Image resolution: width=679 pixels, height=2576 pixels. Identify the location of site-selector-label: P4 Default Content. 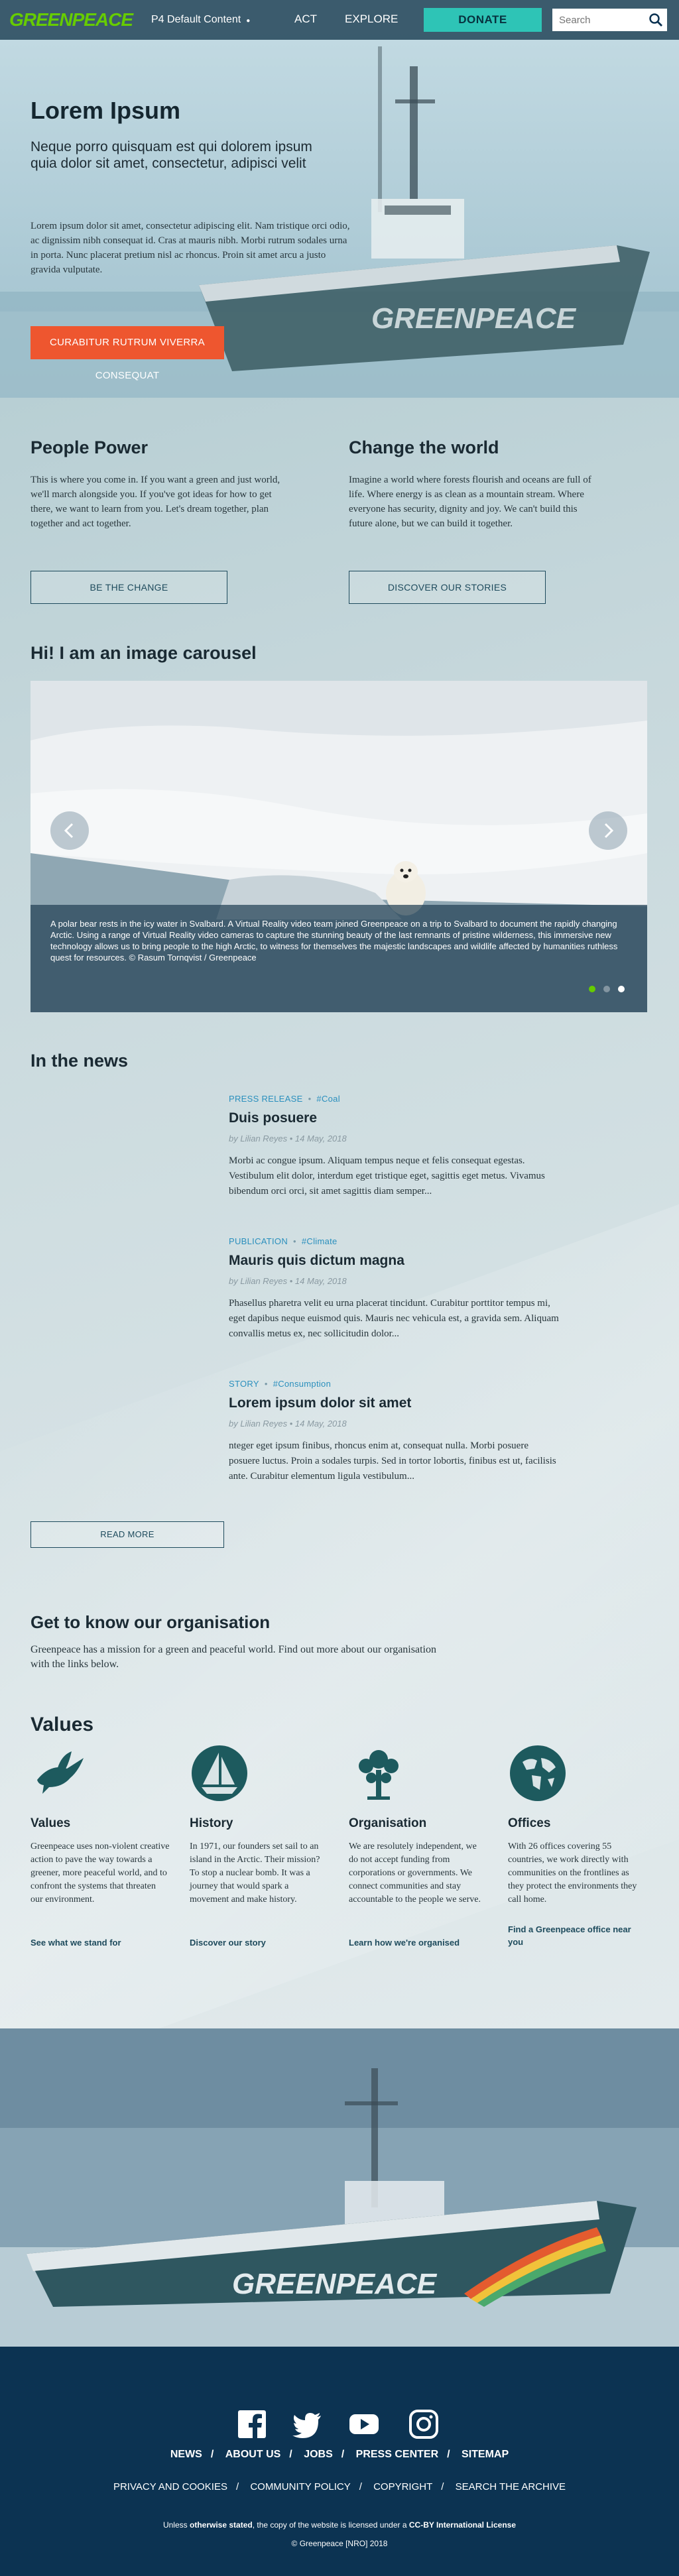
(196, 20).